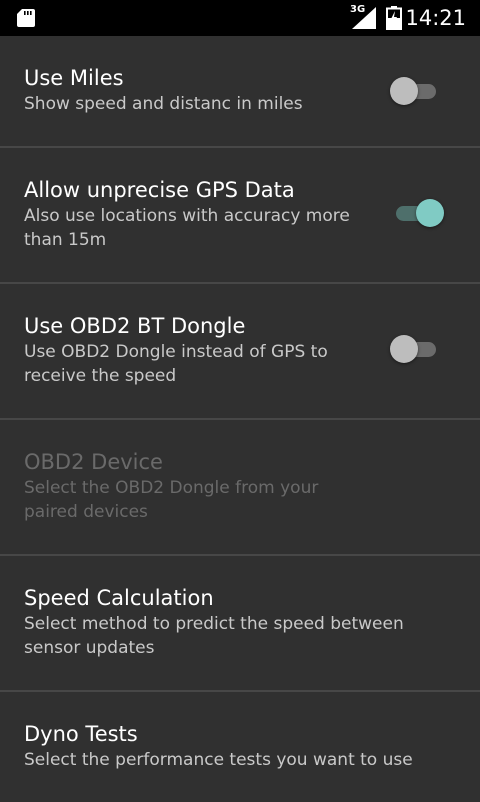 This screenshot has width=480, height=802. I want to click on unprecise-gps-switch, so click(417, 213).